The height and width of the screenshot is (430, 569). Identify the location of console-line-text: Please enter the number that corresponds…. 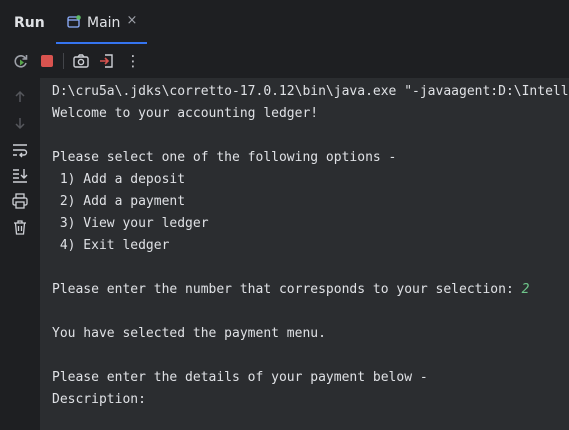
(287, 289).